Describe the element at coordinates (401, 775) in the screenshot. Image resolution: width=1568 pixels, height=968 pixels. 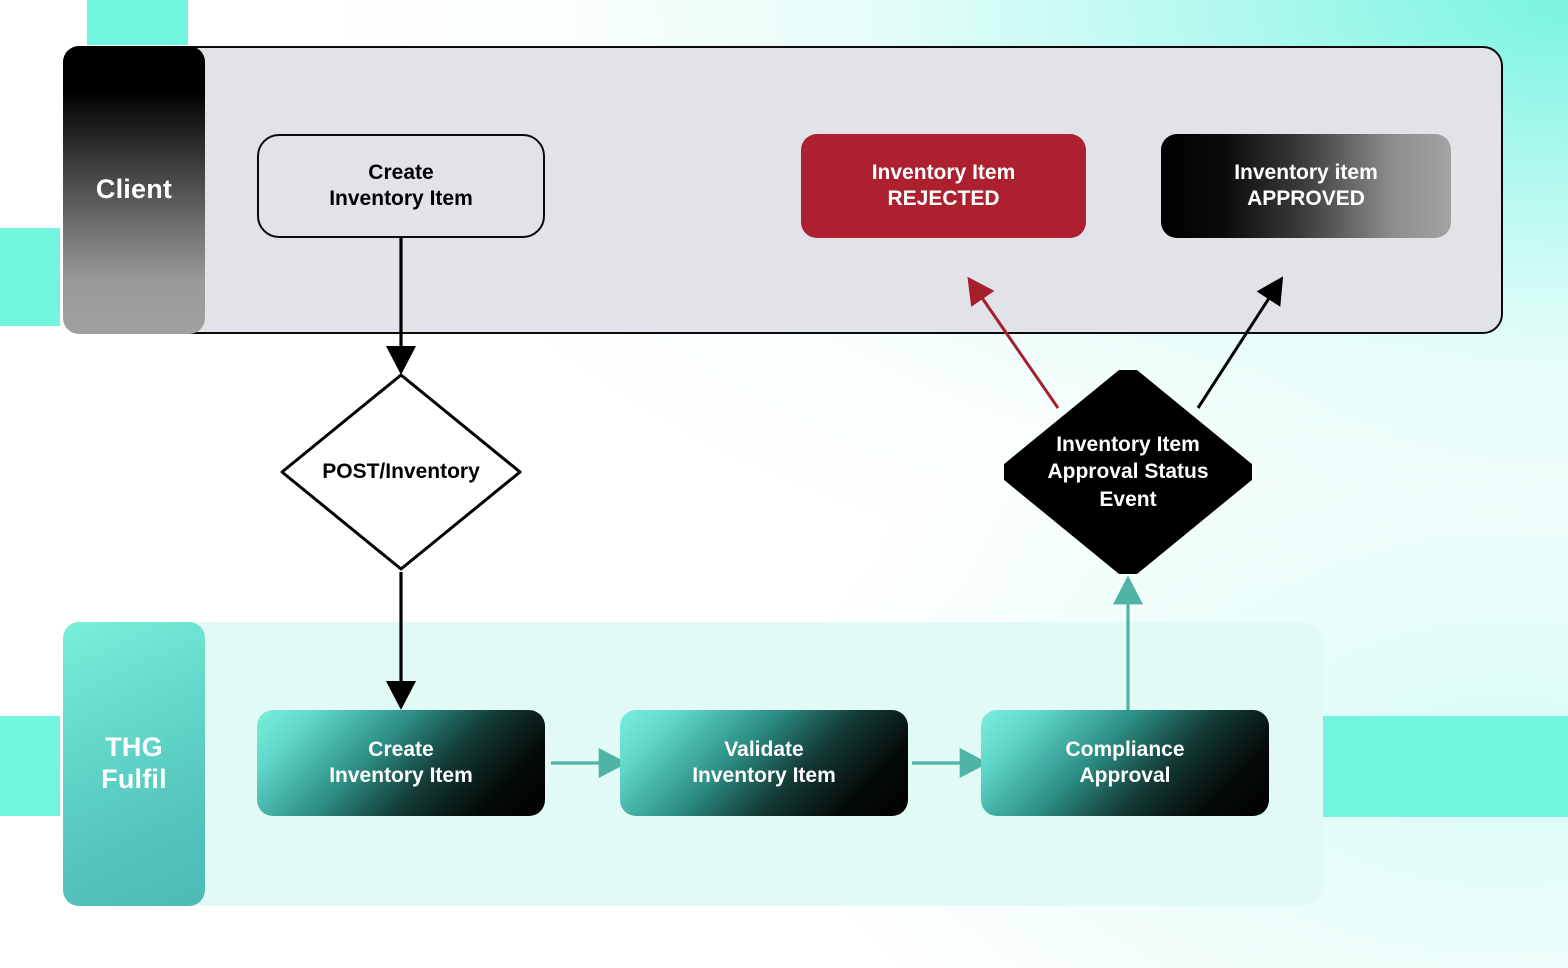
I see `create-inventory-item-fulfil-line2: Inventory Item` at that location.